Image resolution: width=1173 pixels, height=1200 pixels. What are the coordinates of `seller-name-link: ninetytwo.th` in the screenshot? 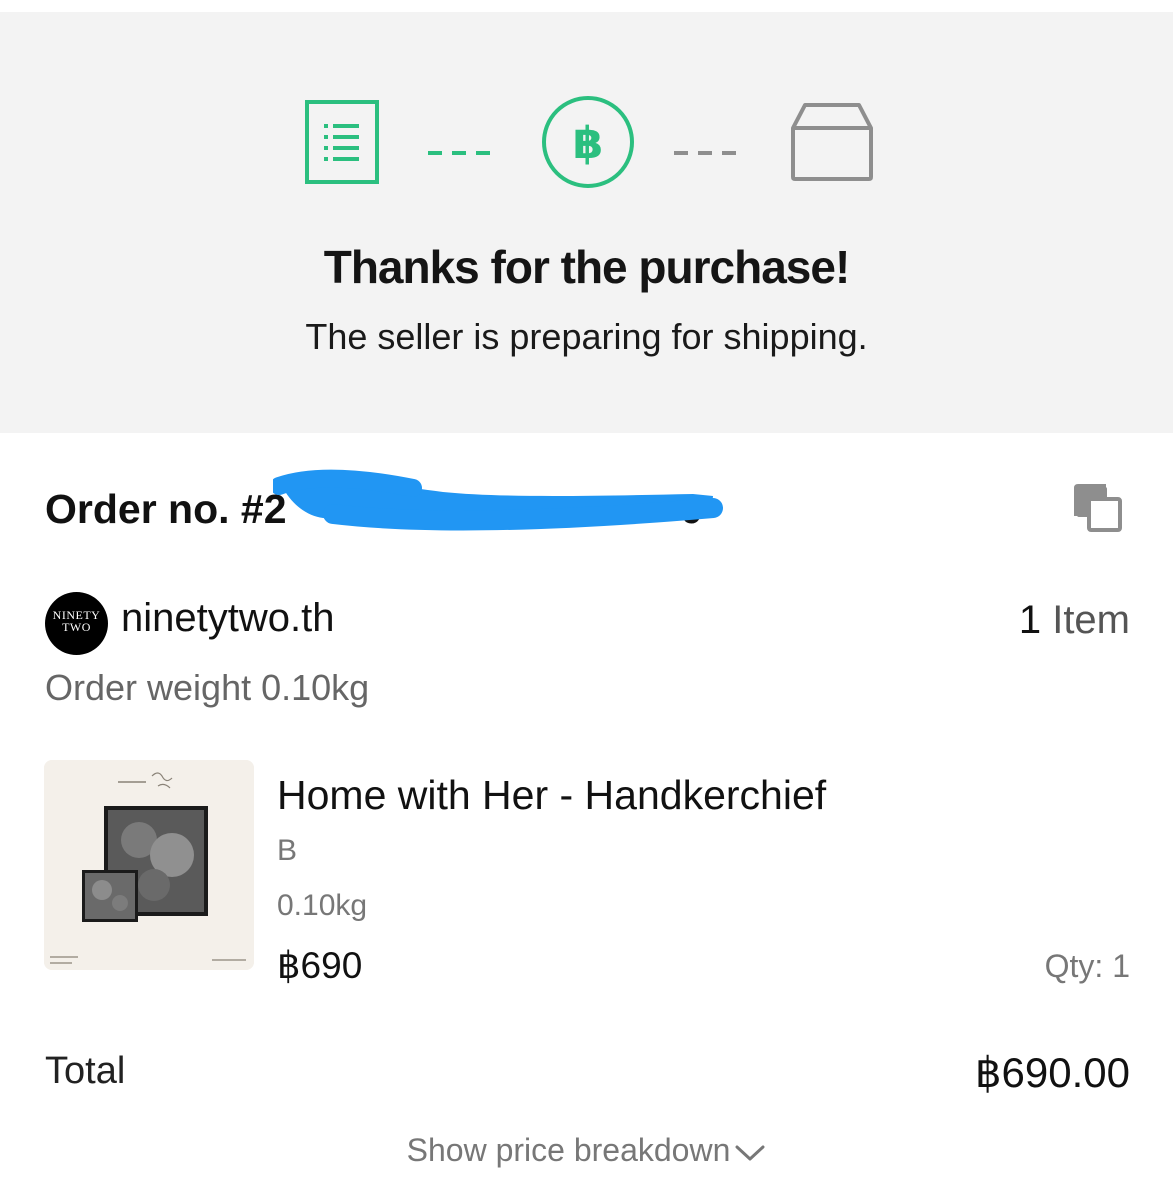 It's located at (227, 618).